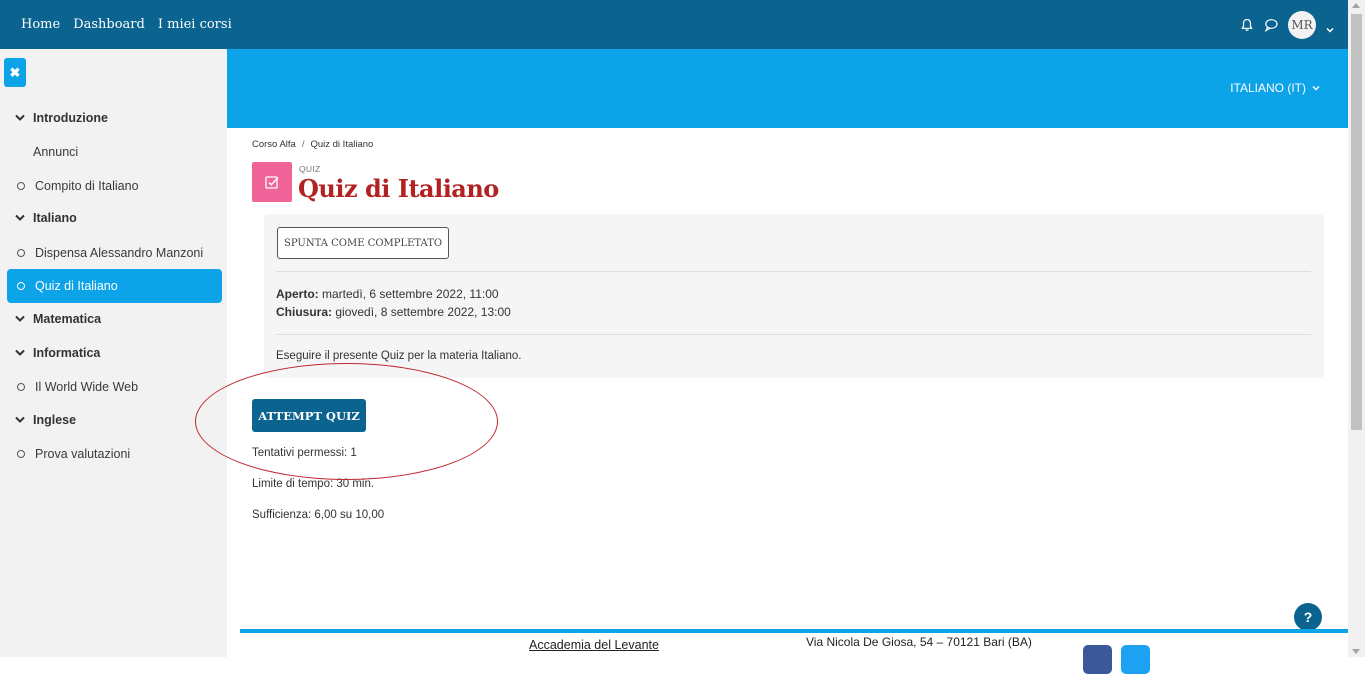  What do you see at coordinates (114, 118) in the screenshot?
I see `section-introduzione: Introduzione` at bounding box center [114, 118].